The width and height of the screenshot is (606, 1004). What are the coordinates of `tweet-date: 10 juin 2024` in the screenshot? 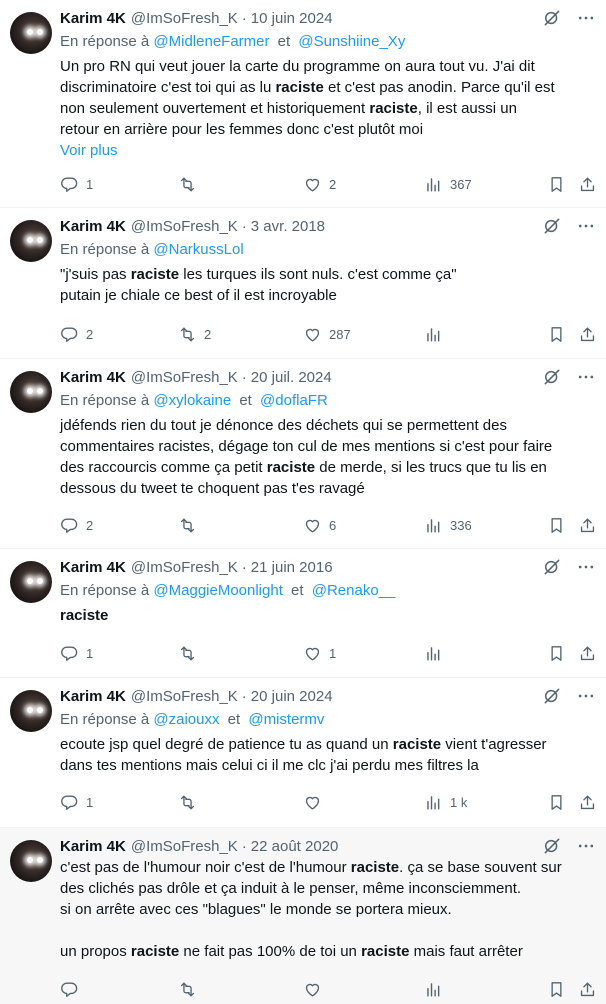 It's located at (292, 18).